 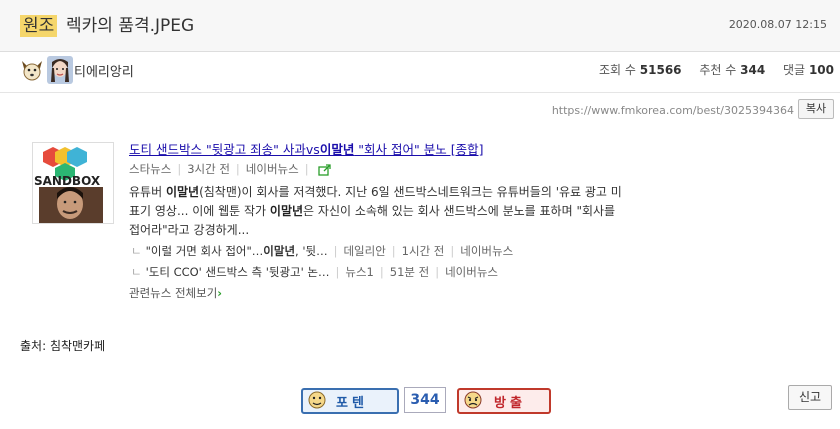 I want to click on chevron-right-icon: ›, so click(x=220, y=293).